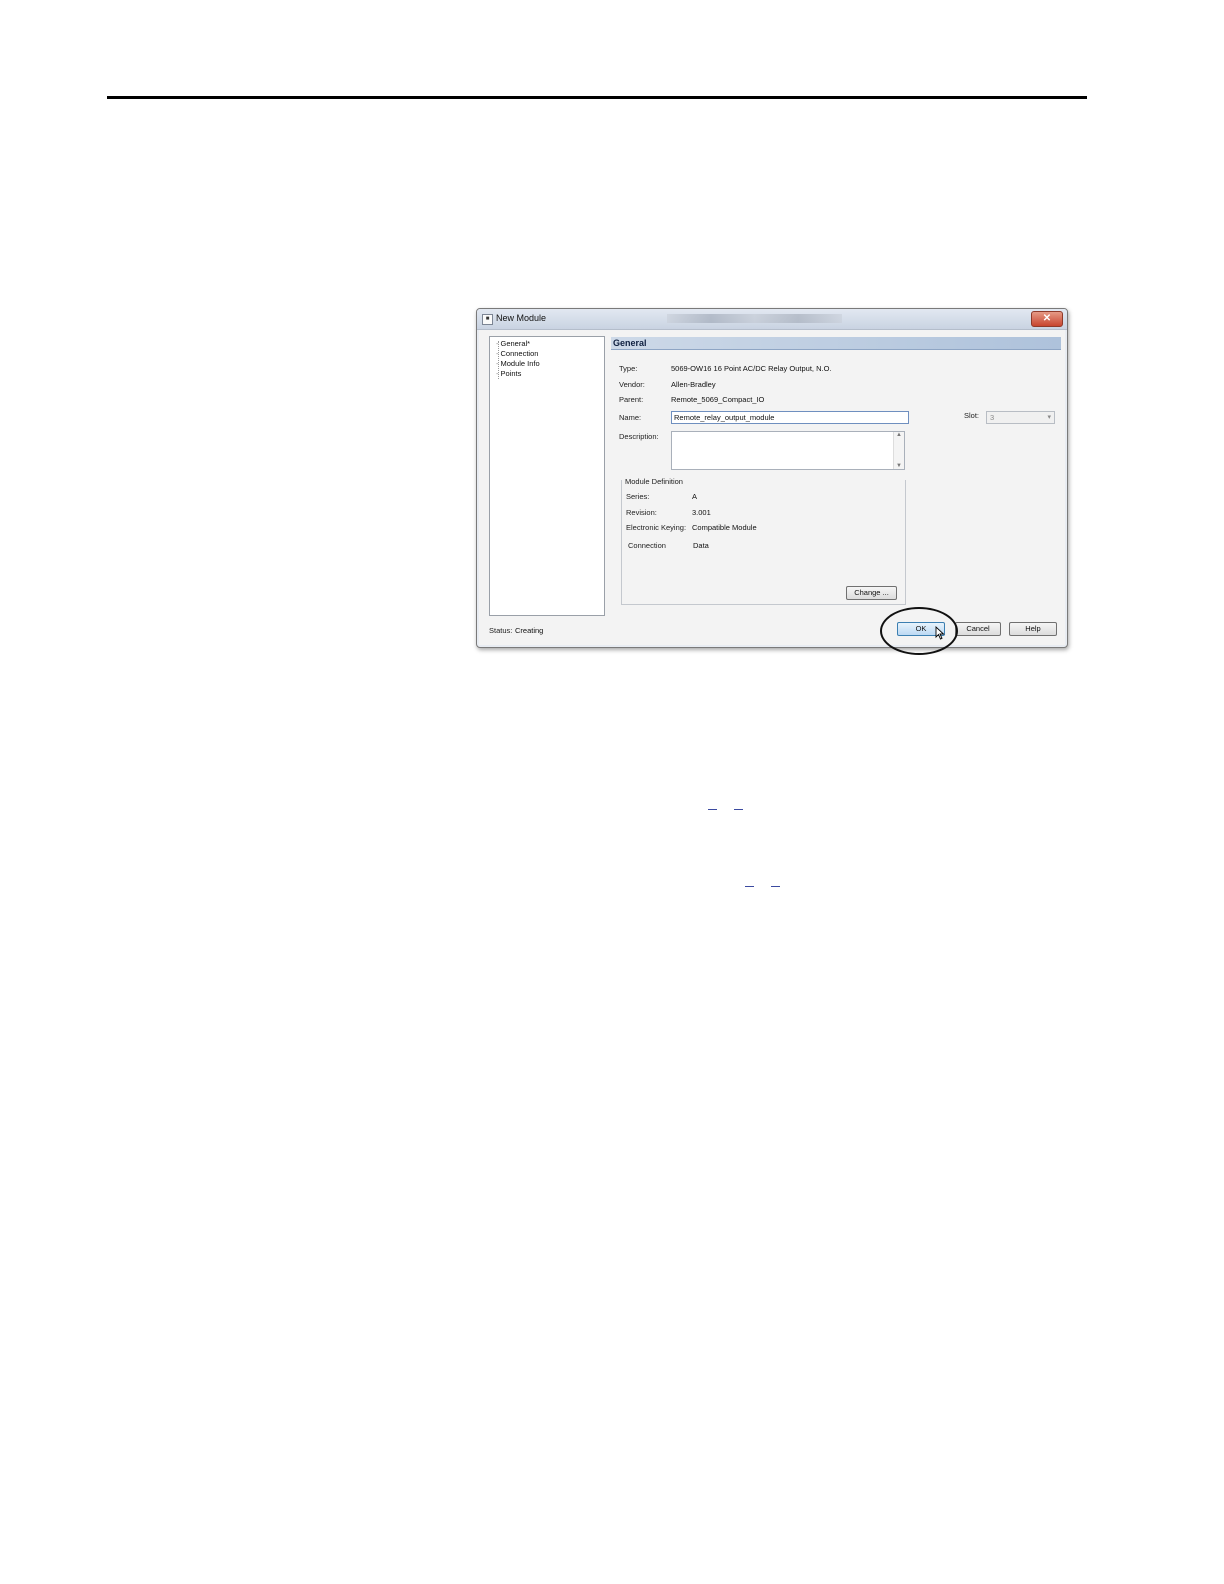 The height and width of the screenshot is (1584, 1224). What do you see at coordinates (508, 373) in the screenshot?
I see `tree-item-points: - Points` at bounding box center [508, 373].